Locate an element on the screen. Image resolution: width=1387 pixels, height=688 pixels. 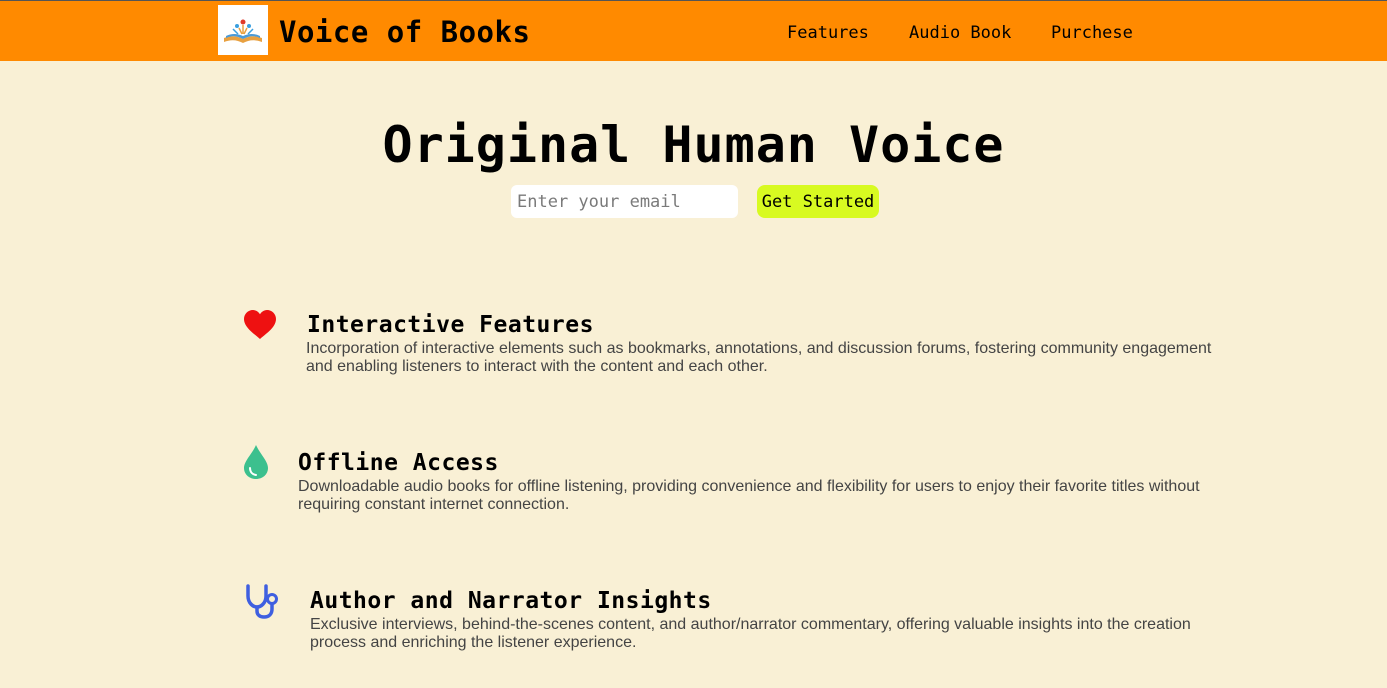
water-drop-icon is located at coordinates (256, 464).